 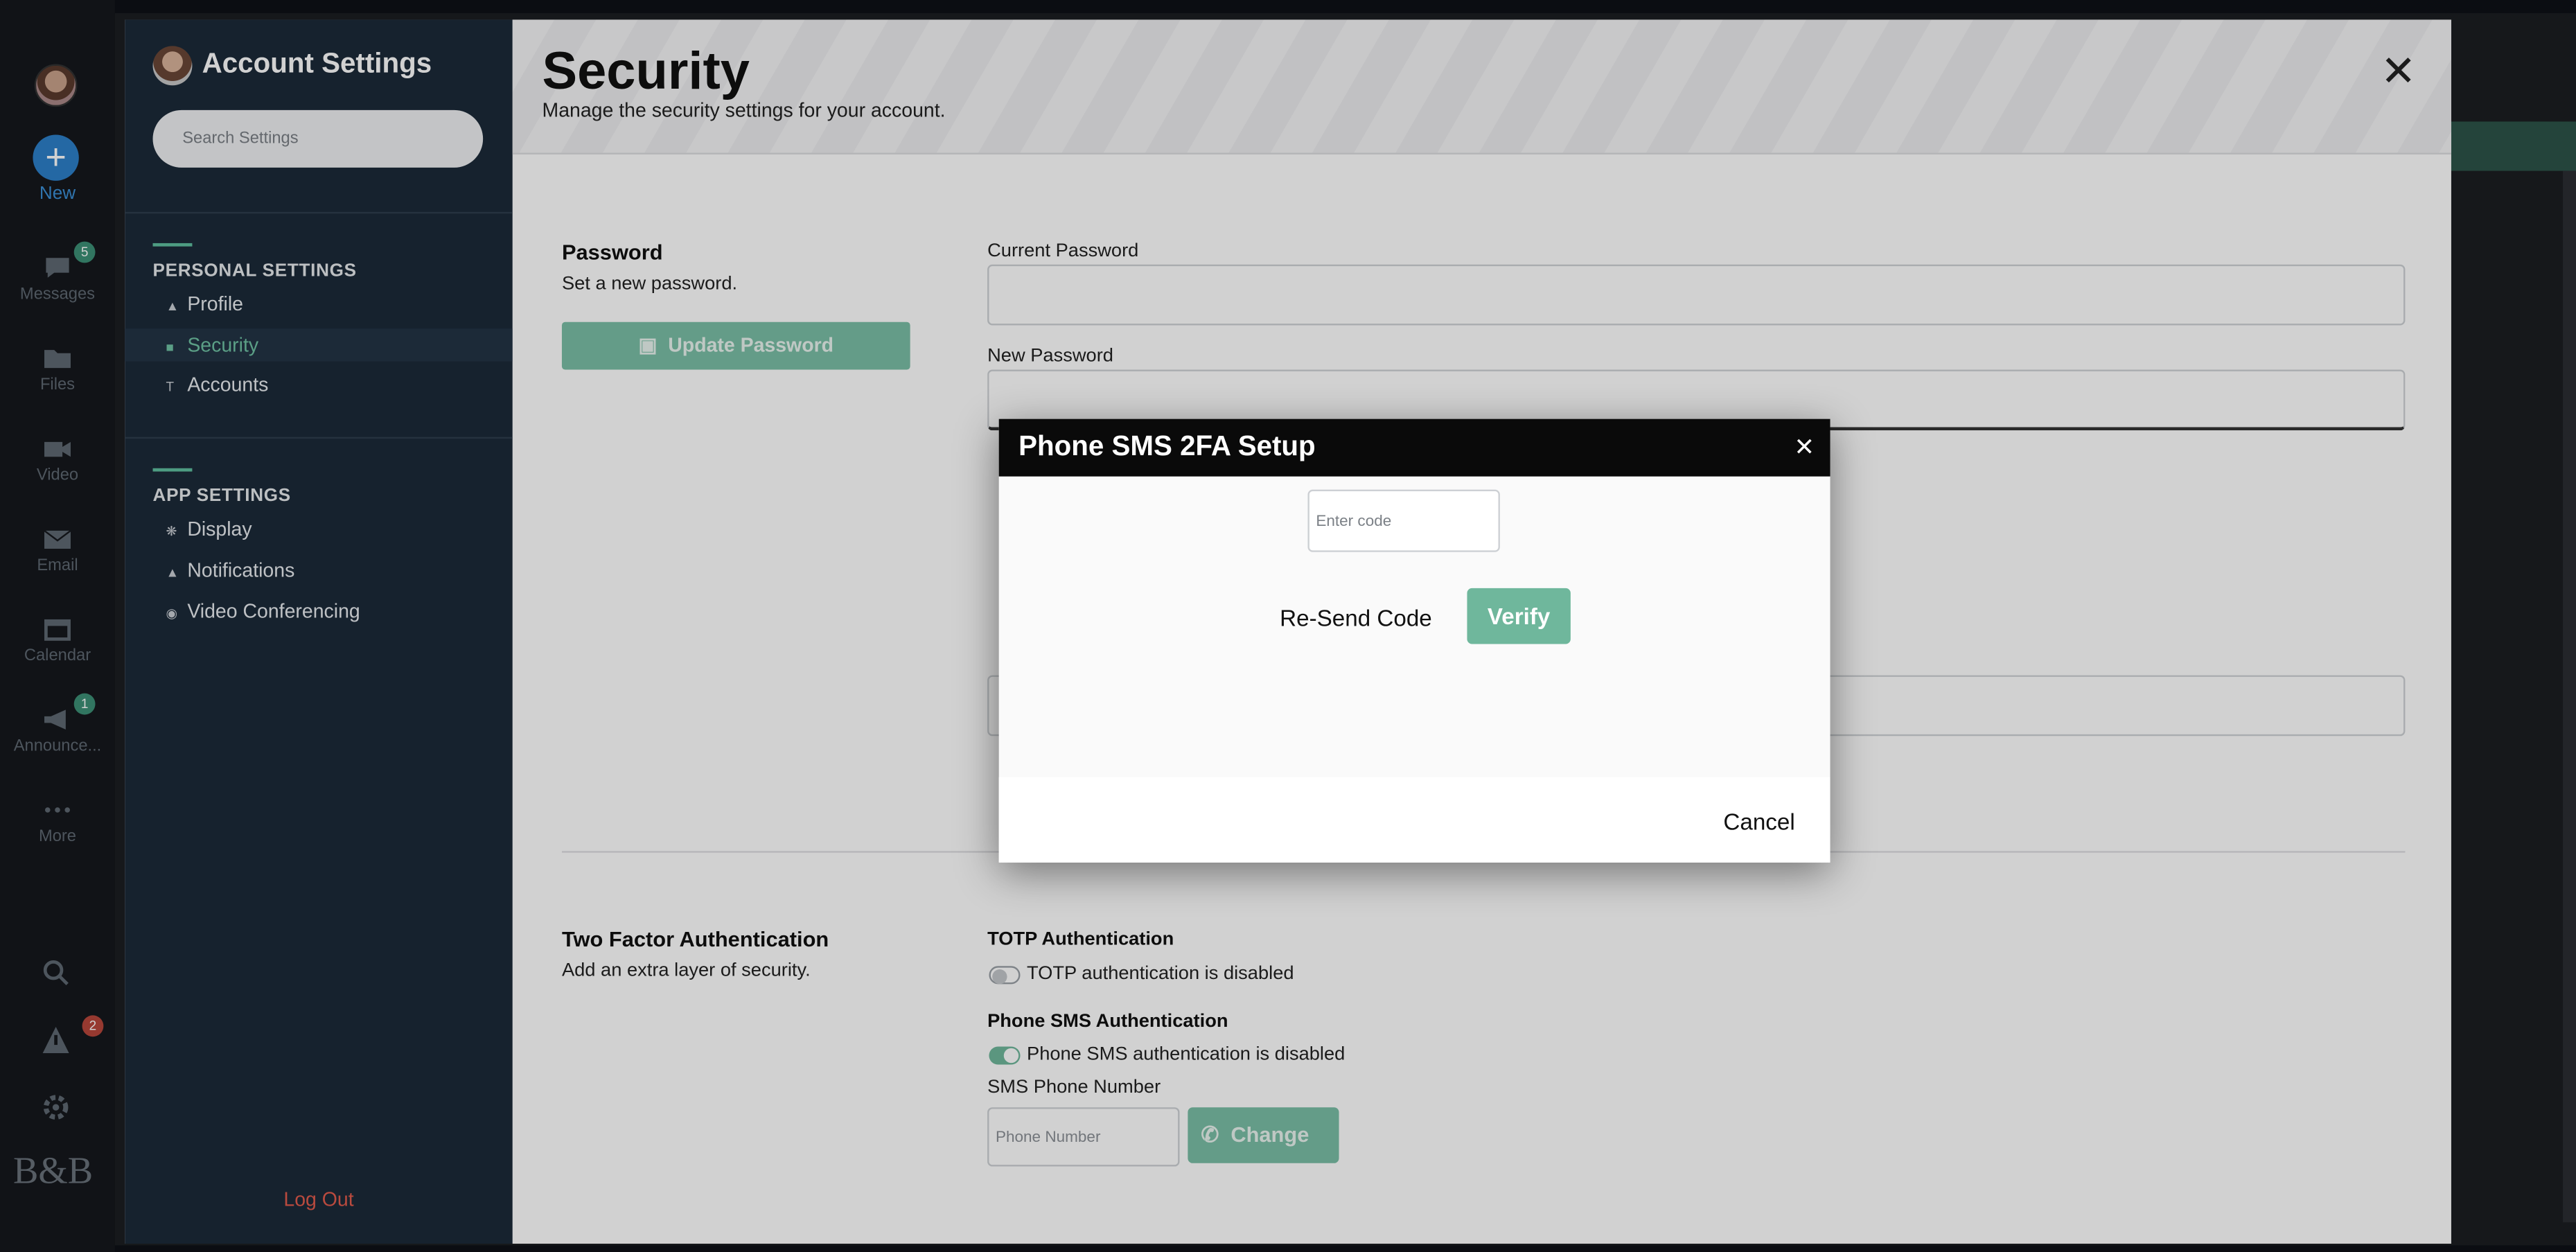 I want to click on verify-button: Verify, so click(x=1519, y=616).